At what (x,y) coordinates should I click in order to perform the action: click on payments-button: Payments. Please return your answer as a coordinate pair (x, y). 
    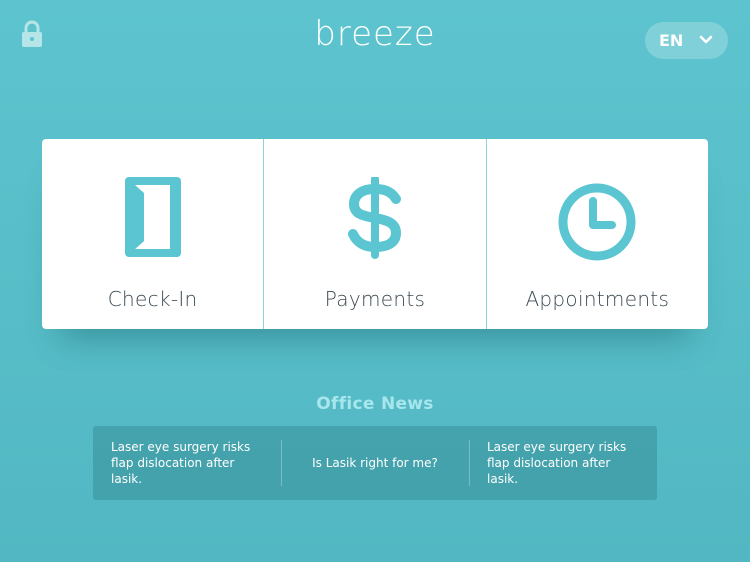
    Looking at the image, I should click on (374, 234).